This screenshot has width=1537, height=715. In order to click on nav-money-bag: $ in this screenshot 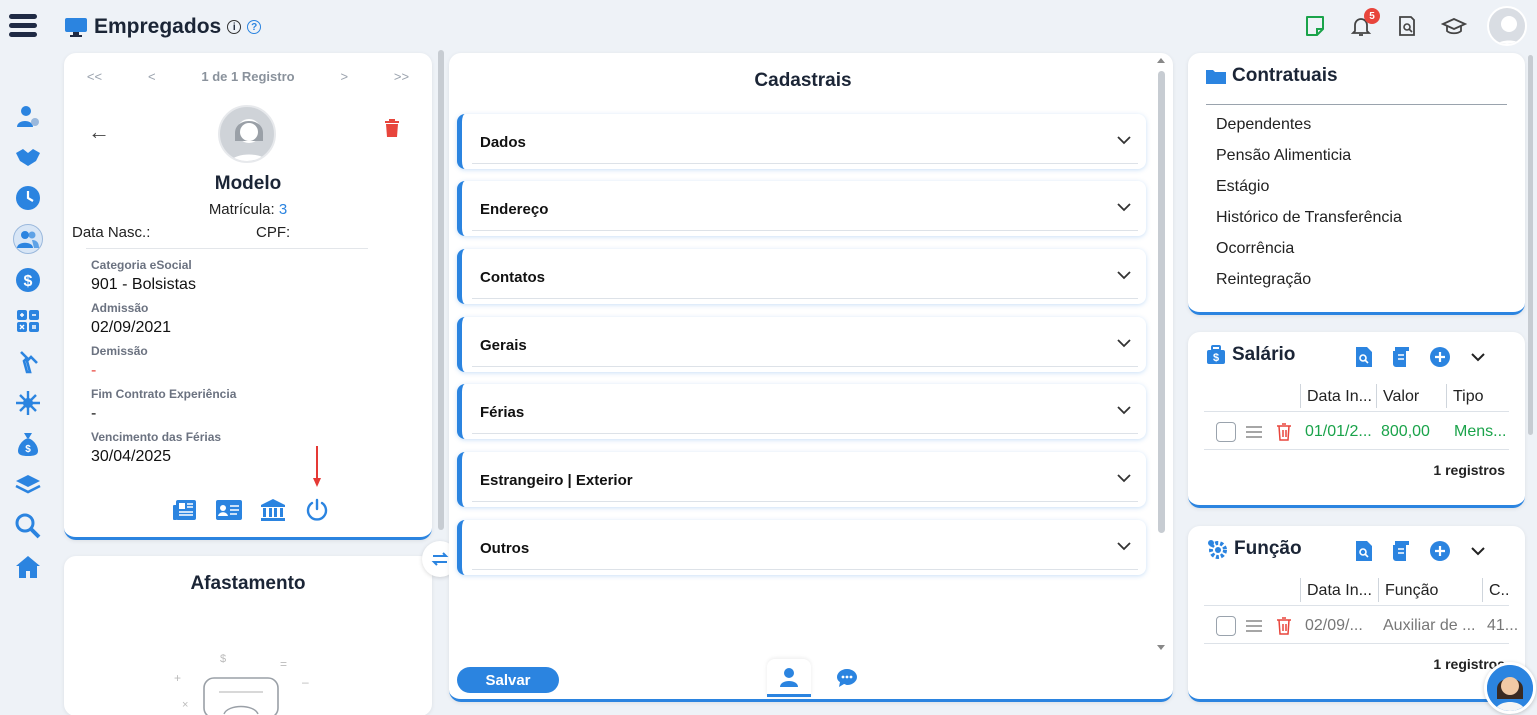, I will do `click(28, 443)`.